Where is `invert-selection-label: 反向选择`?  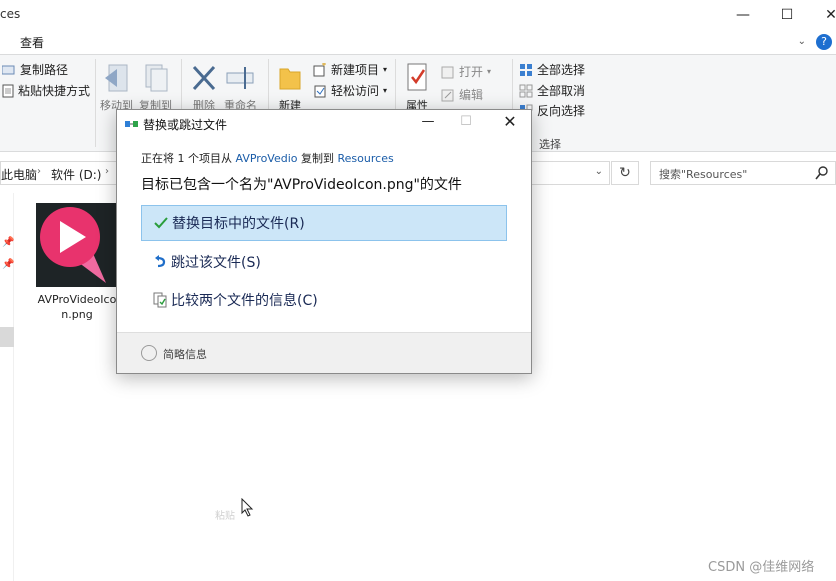 invert-selection-label: 反向选择 is located at coordinates (561, 111).